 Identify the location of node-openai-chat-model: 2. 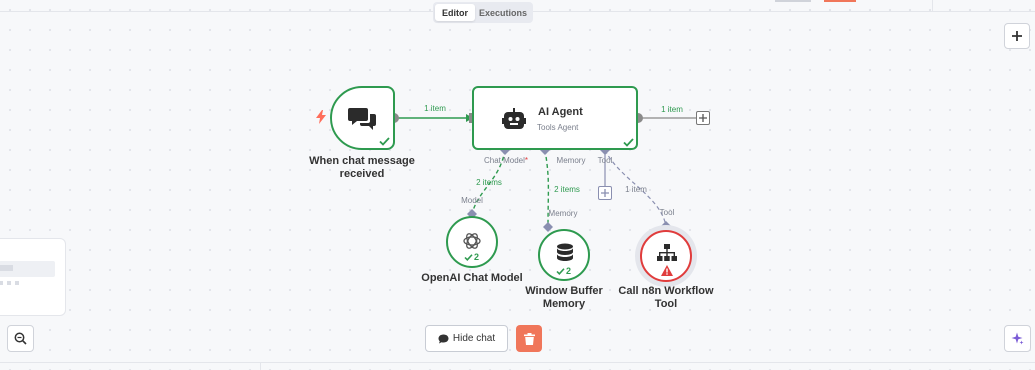
(472, 242).